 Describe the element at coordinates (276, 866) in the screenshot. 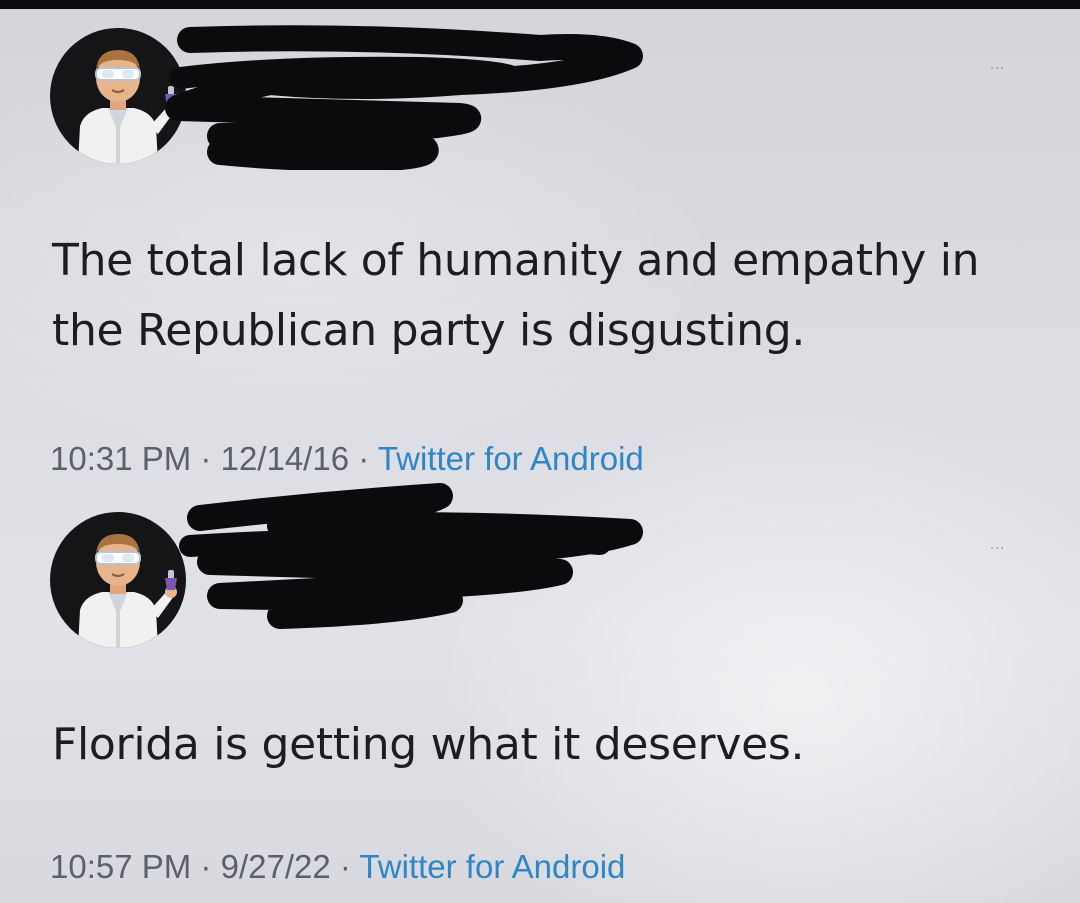

I see `tweet-date: 9/27/22` at that location.